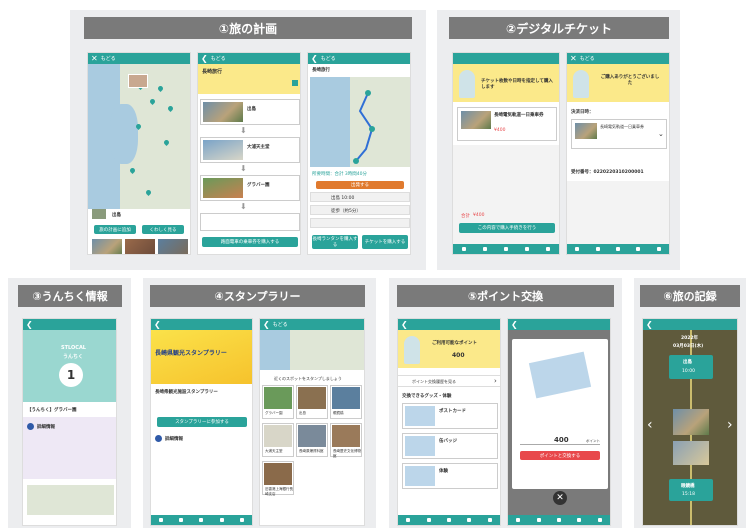 The image size is (749, 530). Describe the element at coordinates (650, 425) in the screenshot. I see `chevron-left-icon: ‹` at that location.